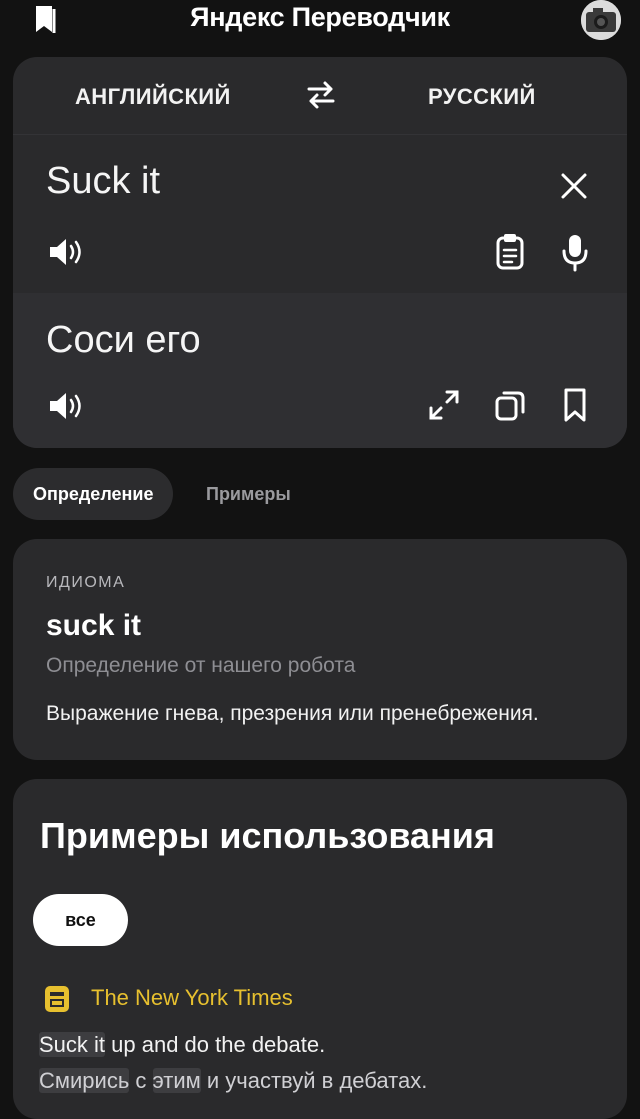 Image resolution: width=640 pixels, height=1119 pixels. What do you see at coordinates (86, 582) in the screenshot?
I see `definition-type-label: ИДИОМА` at bounding box center [86, 582].